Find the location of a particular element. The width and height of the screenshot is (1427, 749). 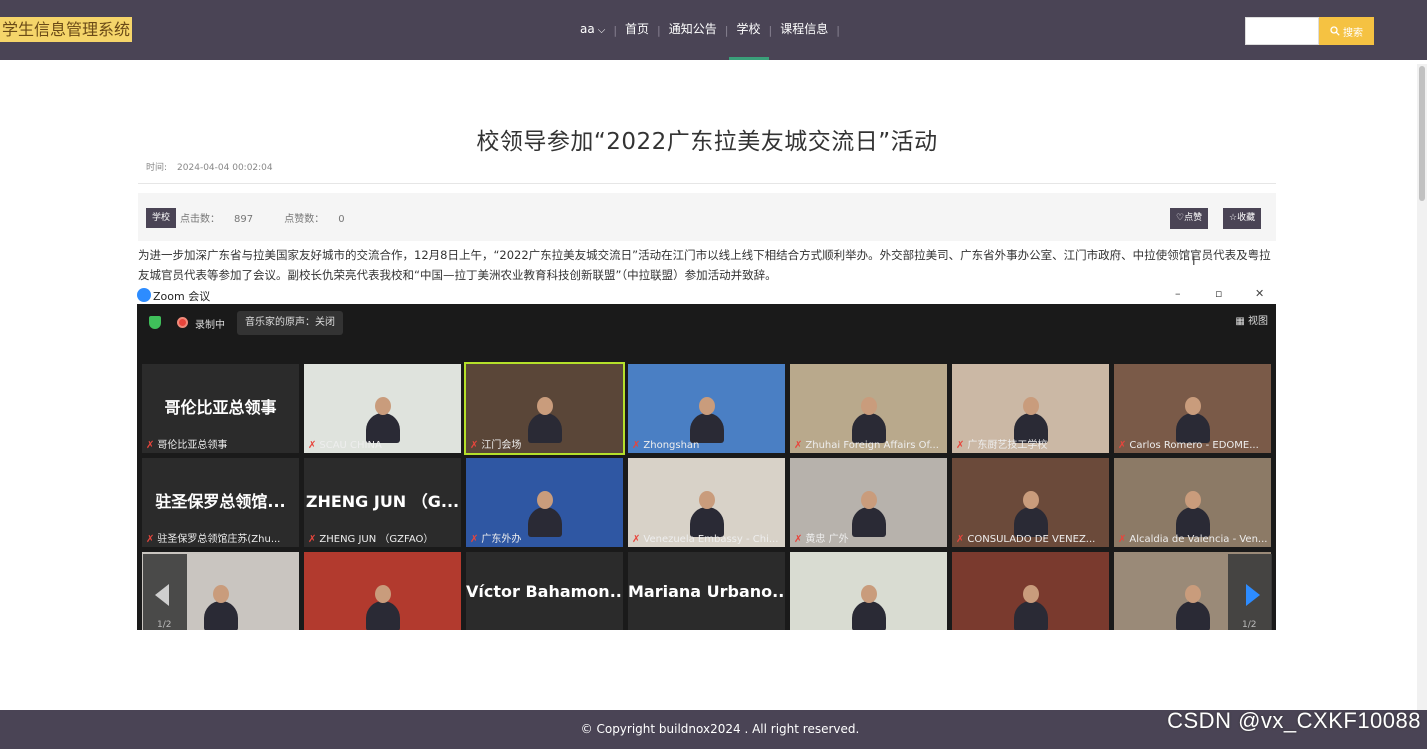

zoom-window-title: Zoom 会议 is located at coordinates (182, 296).